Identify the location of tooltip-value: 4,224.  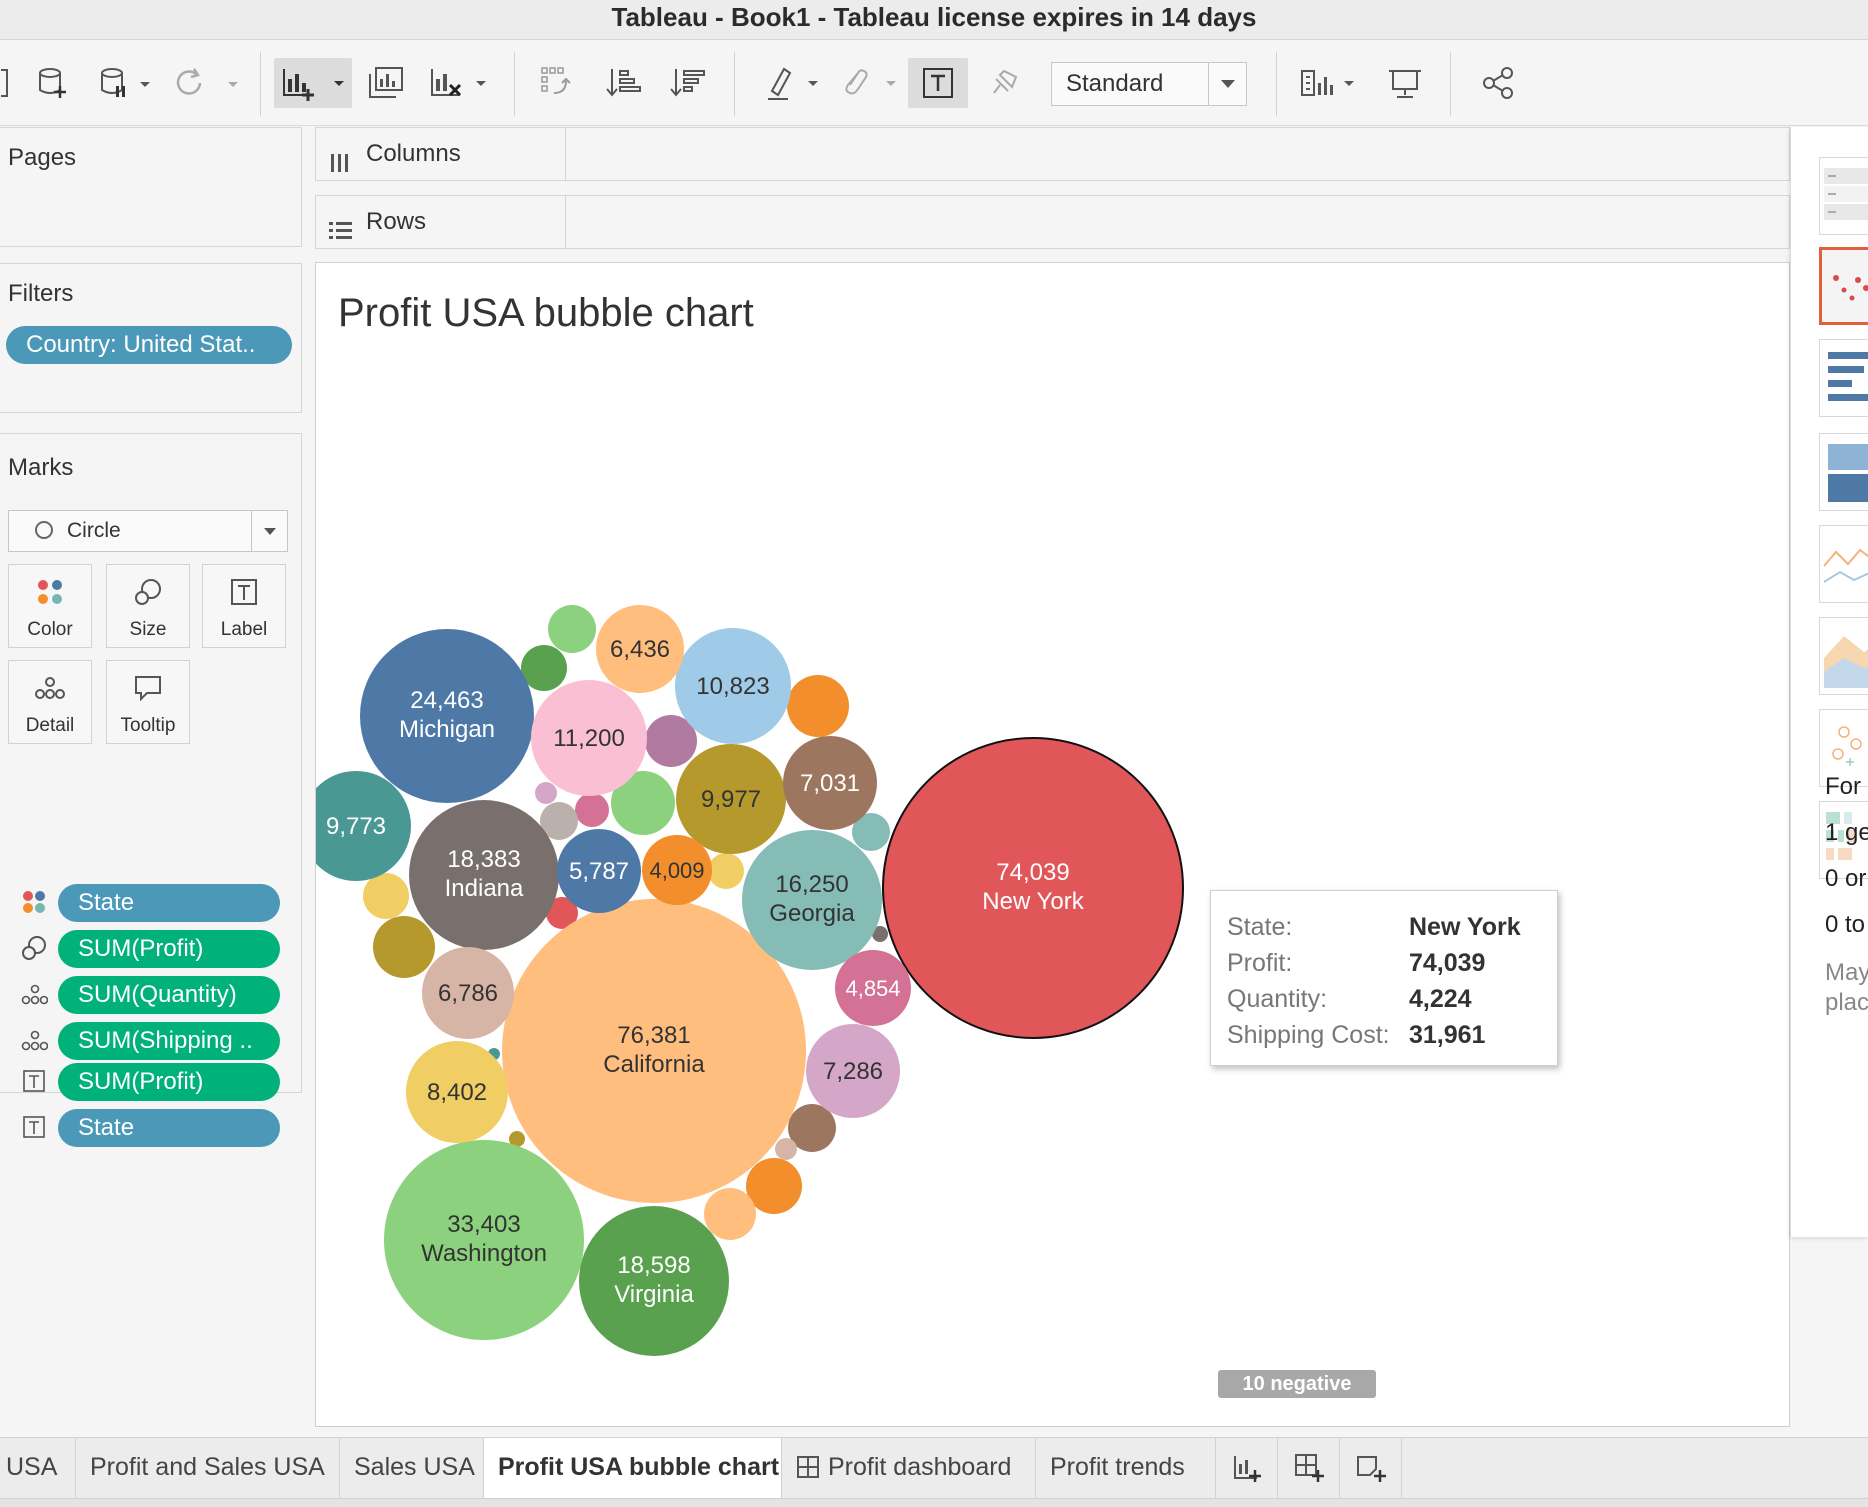
(1440, 999).